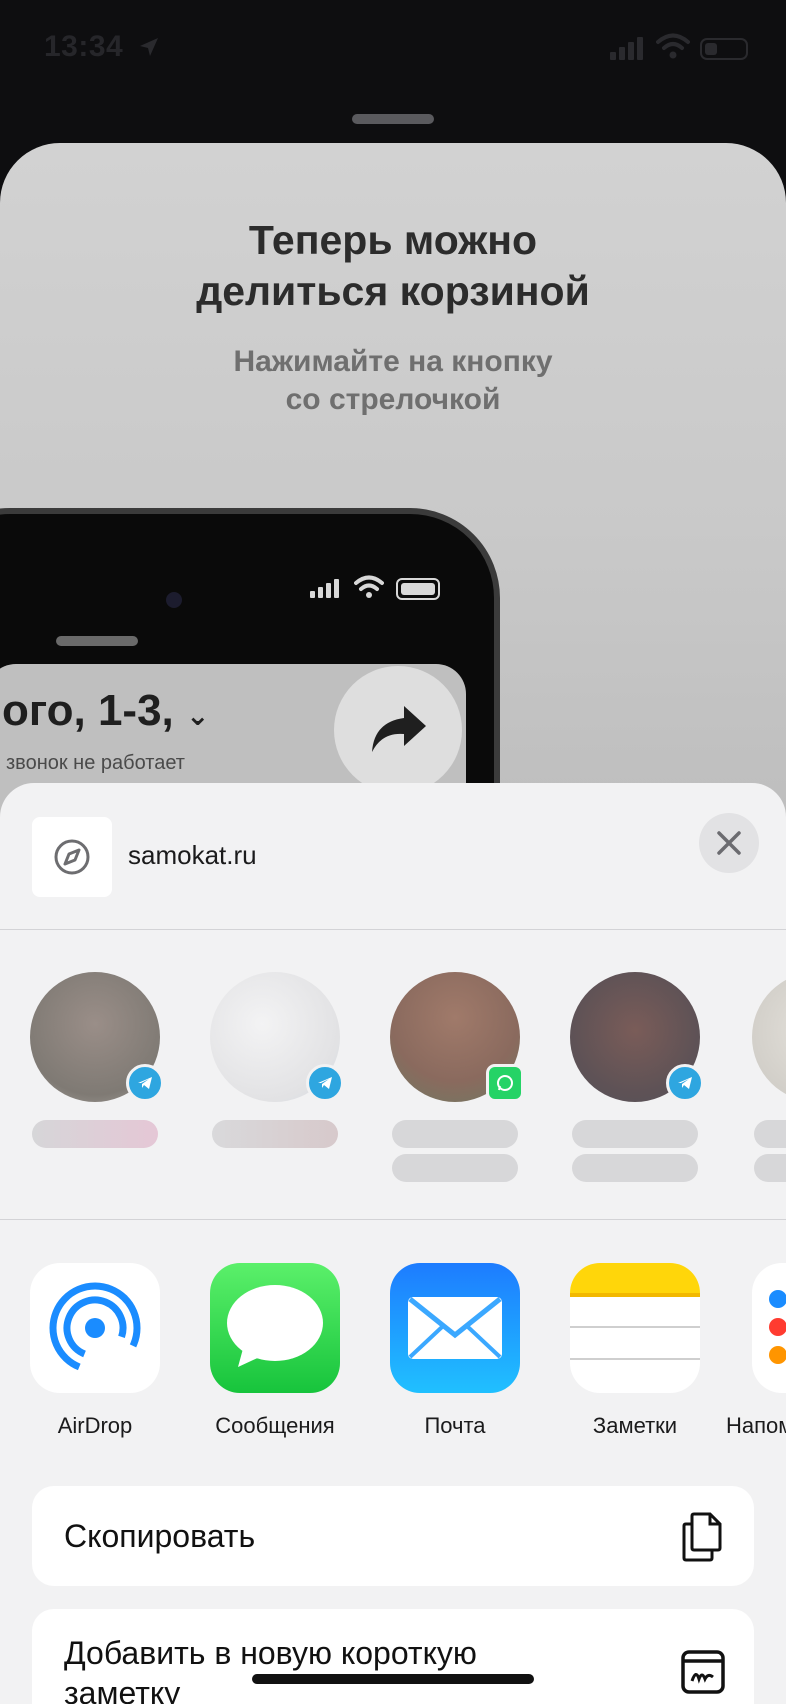 The image size is (786, 1704). Describe the element at coordinates (769, 1037) in the screenshot. I see `avatar` at that location.